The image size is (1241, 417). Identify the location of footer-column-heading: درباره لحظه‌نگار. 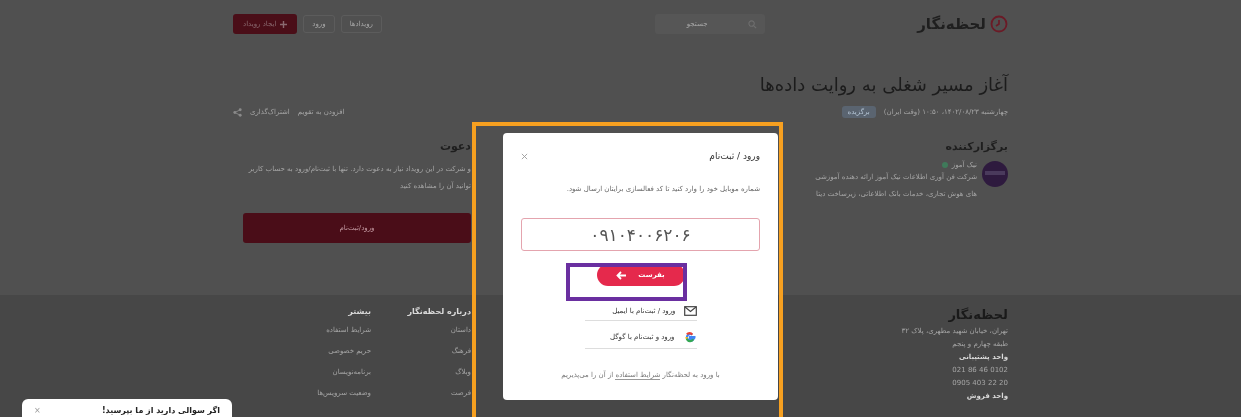
(439, 311).